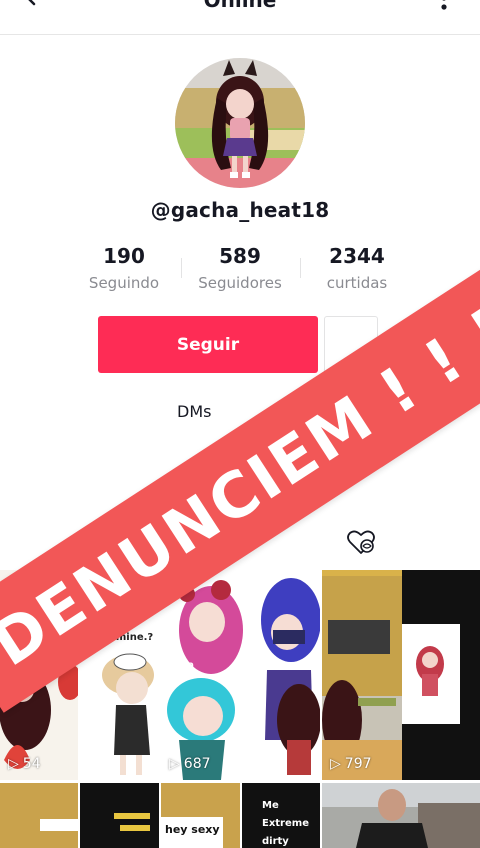 Image resolution: width=480 pixels, height=848 pixels. I want to click on video-tile: Me Extreme dirty, so click(281, 815).